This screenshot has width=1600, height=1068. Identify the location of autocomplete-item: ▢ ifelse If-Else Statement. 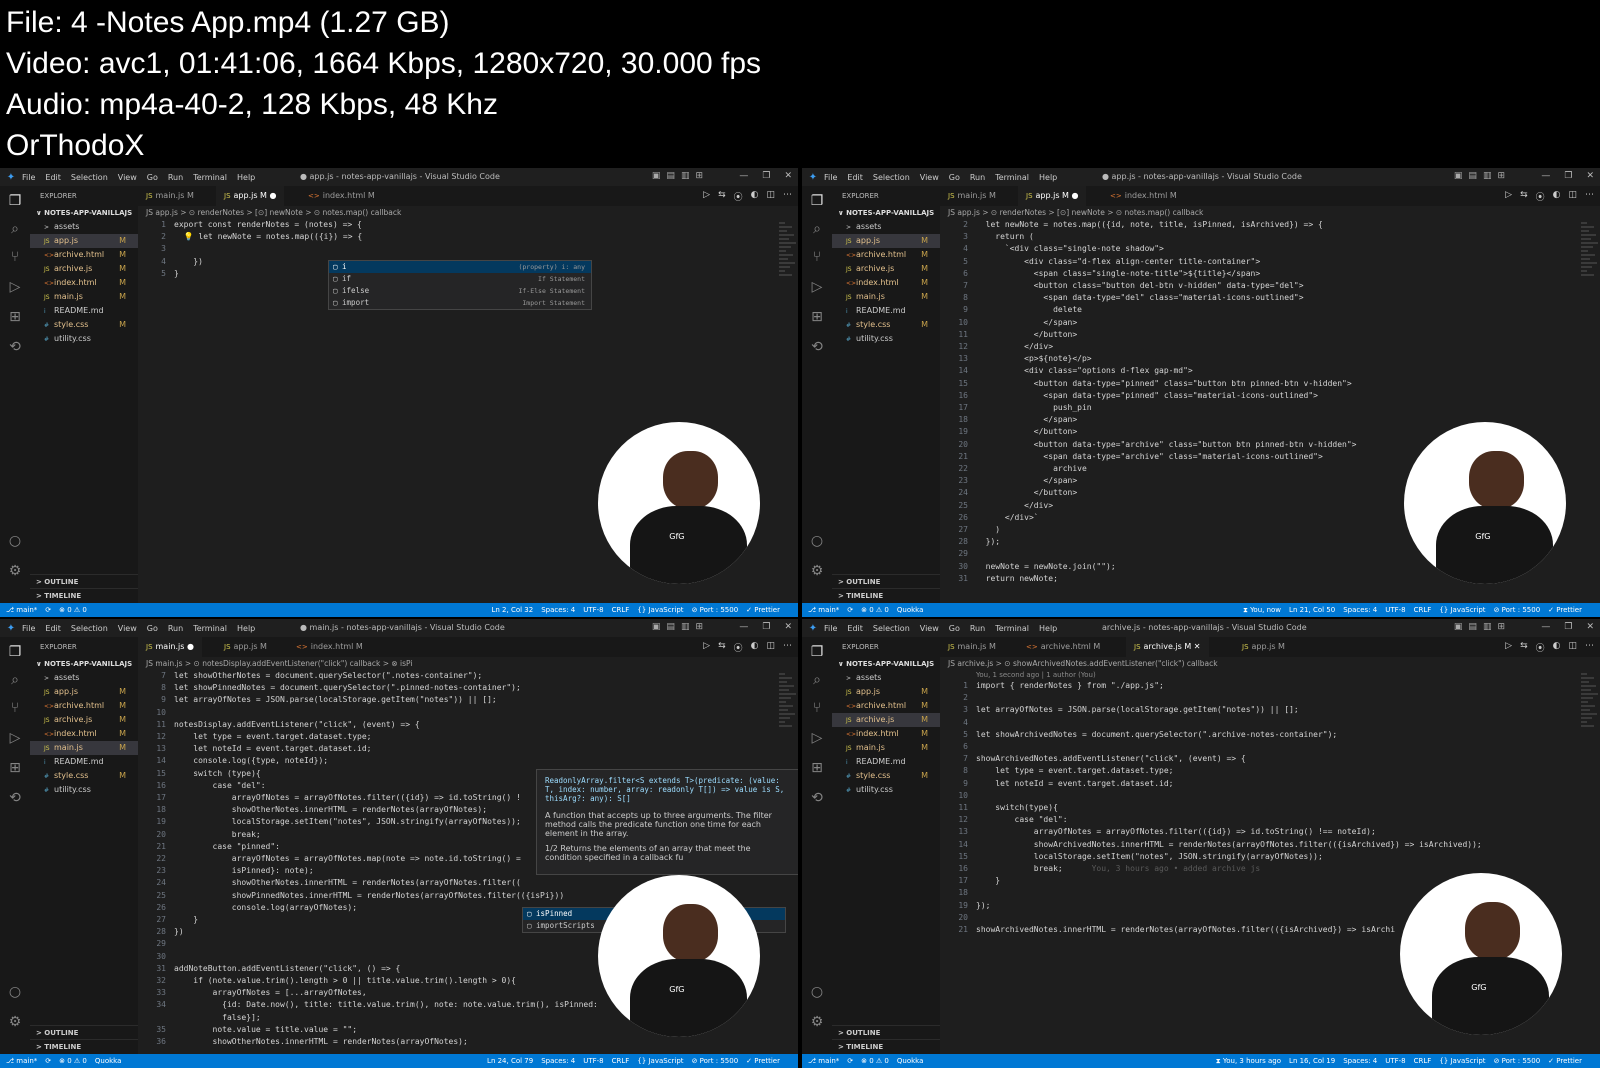
(460, 291).